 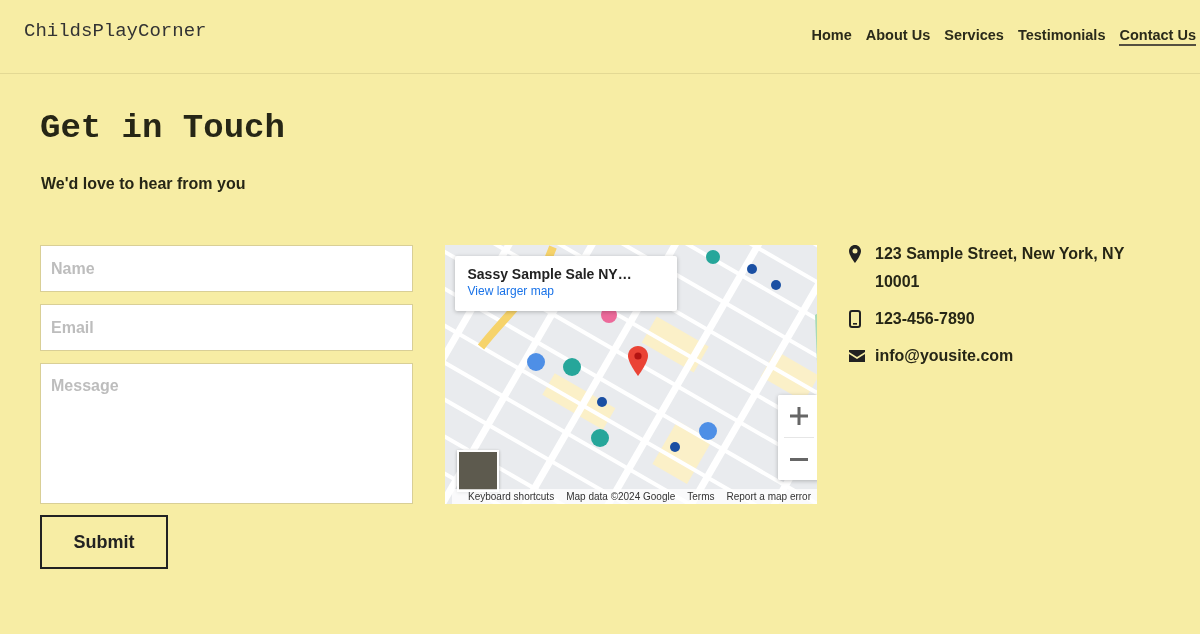 What do you see at coordinates (1157, 36) in the screenshot?
I see `nav-link: Contact Us` at bounding box center [1157, 36].